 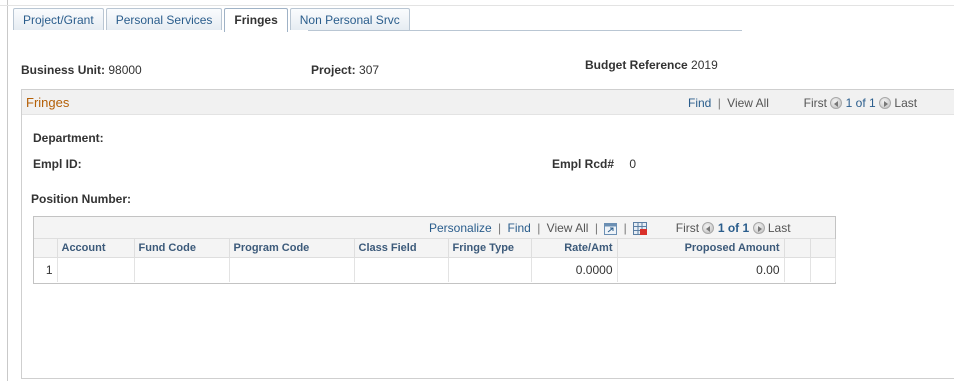 I want to click on position-number-label: Position Number:, so click(x=81, y=199).